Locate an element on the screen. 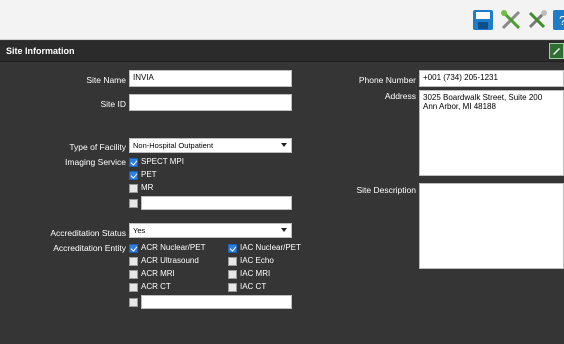  phone-number-label: Phone Number is located at coordinates (387, 80).